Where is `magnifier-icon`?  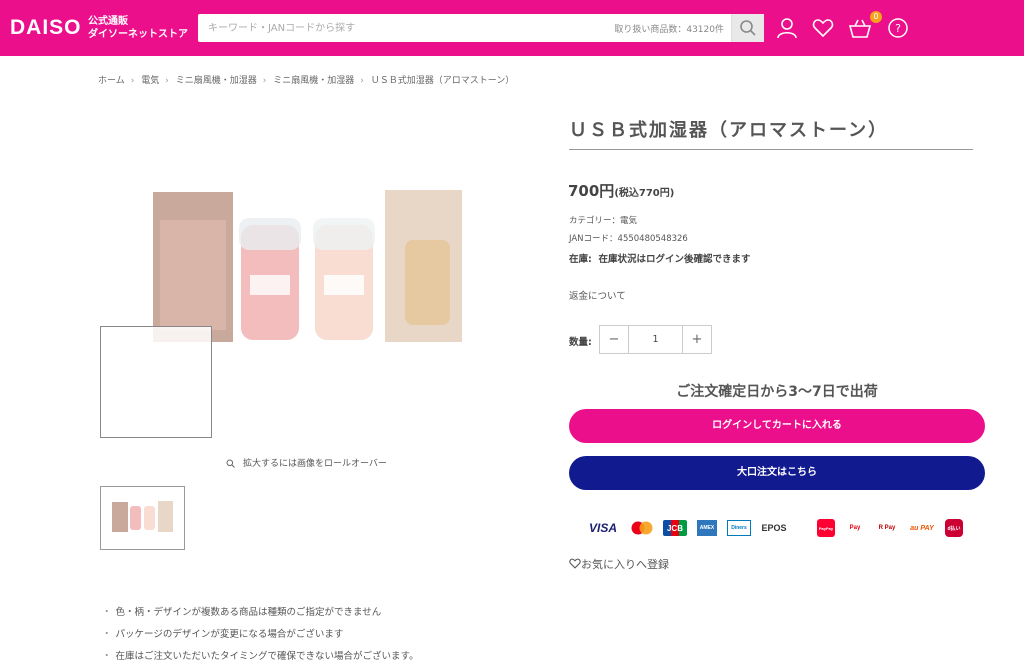 magnifier-icon is located at coordinates (230, 463).